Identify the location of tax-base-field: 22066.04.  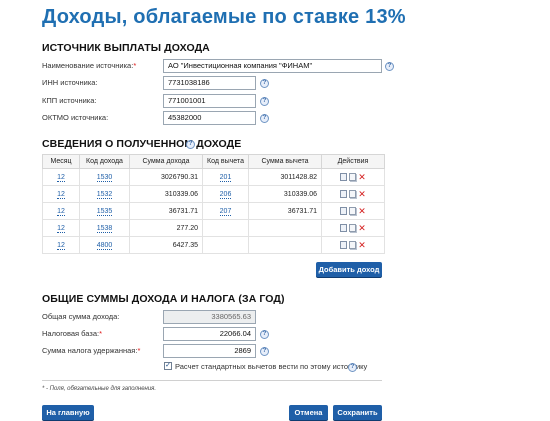
(209, 334).